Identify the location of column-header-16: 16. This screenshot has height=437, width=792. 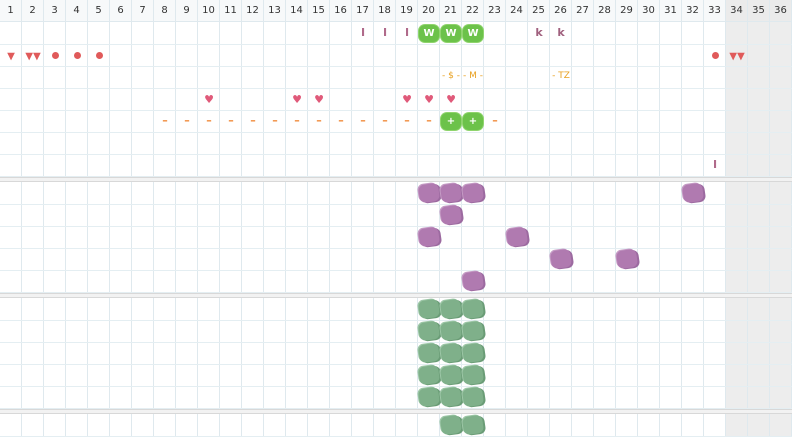
(341, 11).